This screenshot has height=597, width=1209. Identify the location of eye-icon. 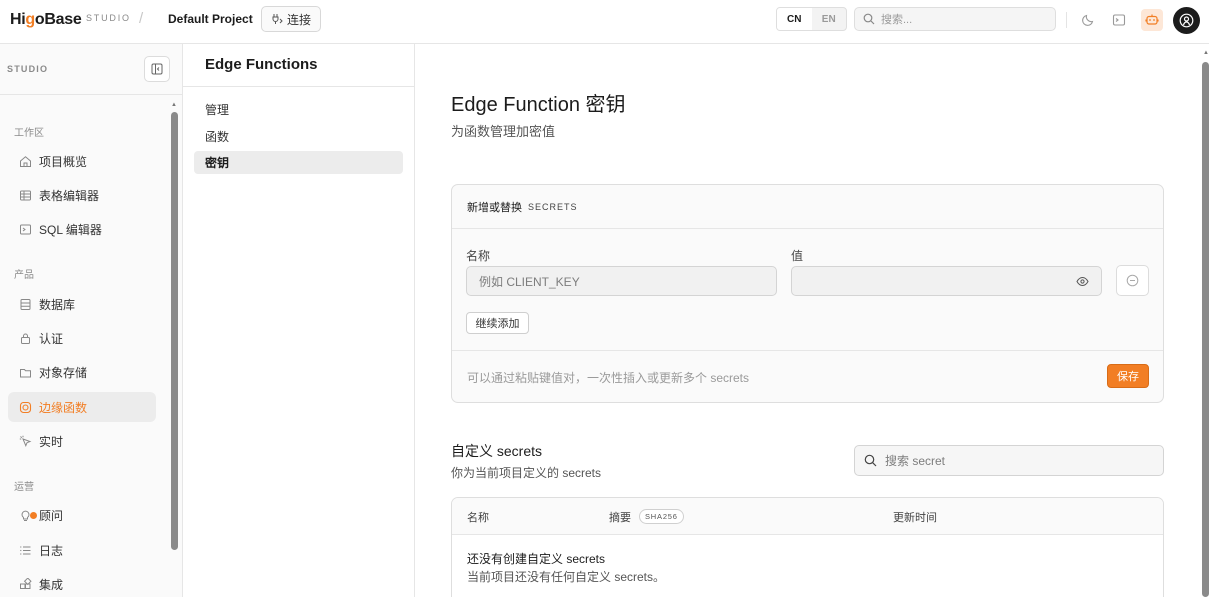
(1082, 281).